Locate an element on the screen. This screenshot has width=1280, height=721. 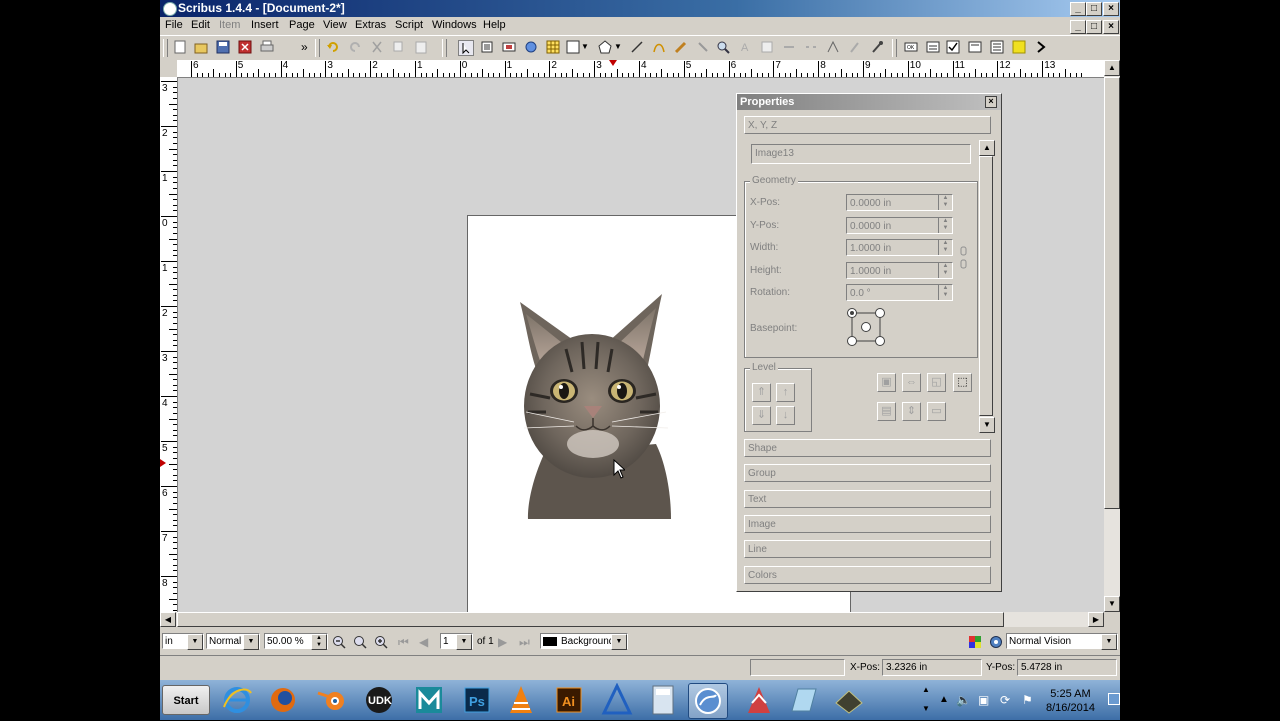
line-icon is located at coordinates (637, 47).